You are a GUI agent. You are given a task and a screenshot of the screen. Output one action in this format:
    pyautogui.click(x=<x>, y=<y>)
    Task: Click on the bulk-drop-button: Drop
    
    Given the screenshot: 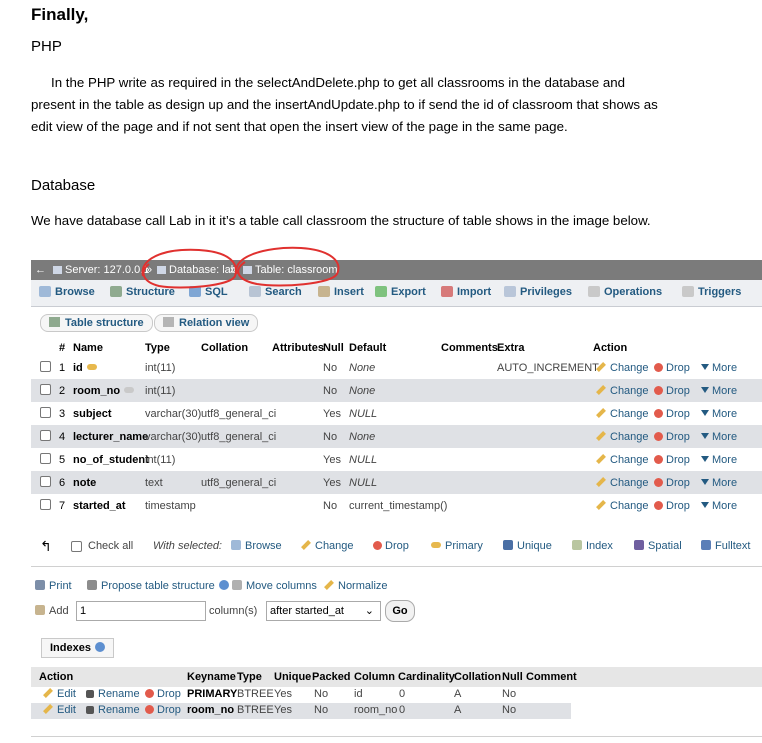 What is the action you would take?
    pyautogui.click(x=391, y=546)
    